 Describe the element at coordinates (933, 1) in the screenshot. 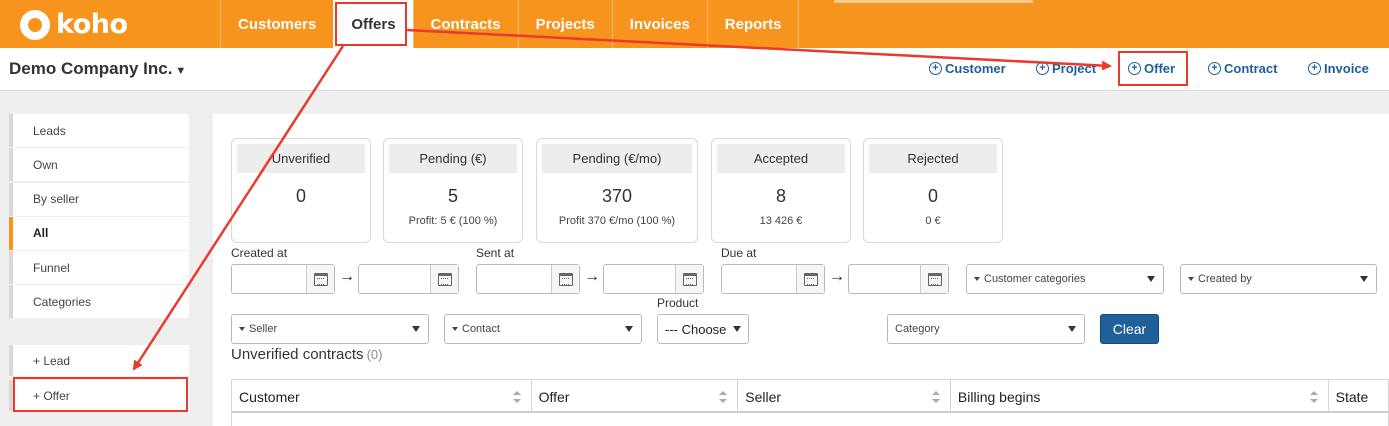

I see `topbar-highlight` at that location.